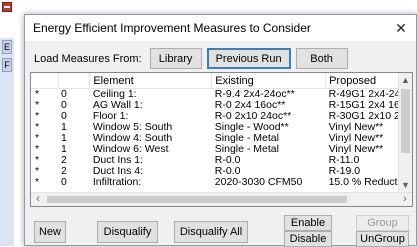  I want to click on table-row: * 0 Floor 1: R-0 2x10 24oc** R-30G1 2x10 24c, so click(221, 116).